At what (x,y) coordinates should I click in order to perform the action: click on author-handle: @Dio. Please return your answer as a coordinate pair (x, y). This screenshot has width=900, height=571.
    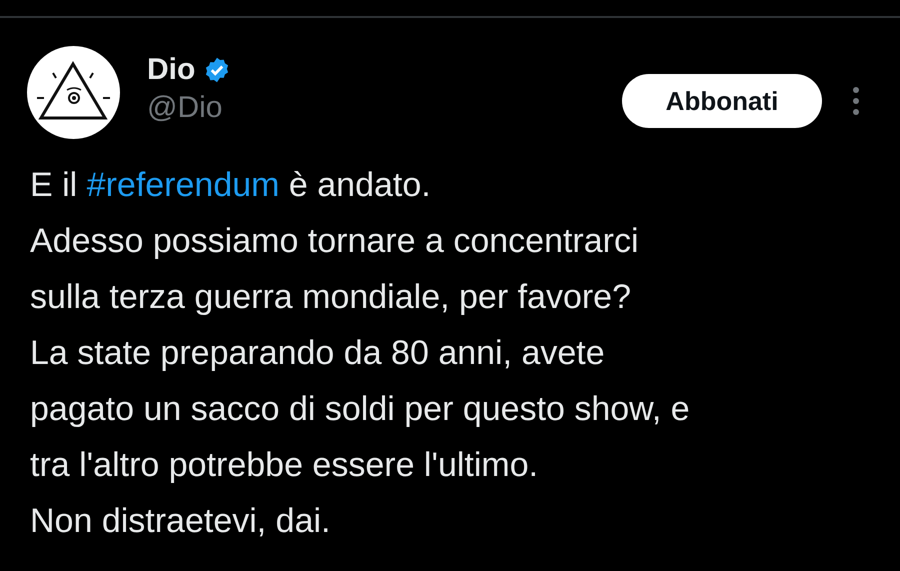
    Looking at the image, I should click on (185, 108).